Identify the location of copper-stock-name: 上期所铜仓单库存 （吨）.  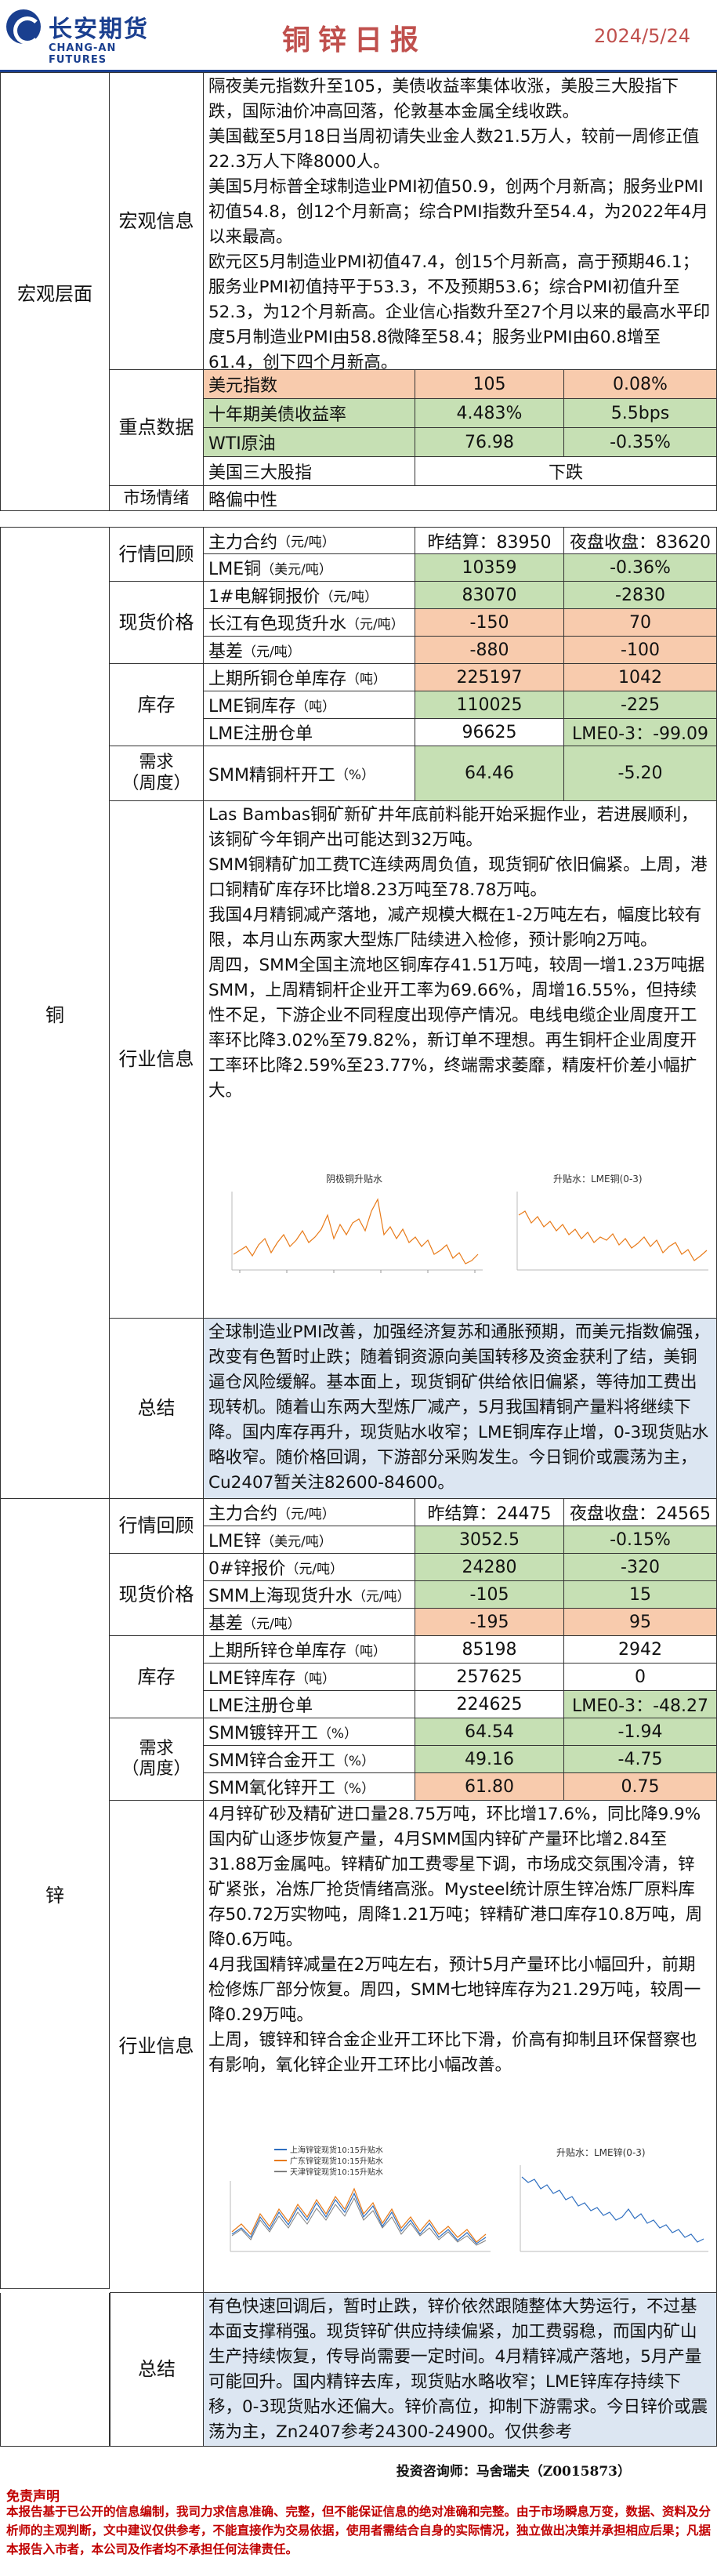
(309, 677).